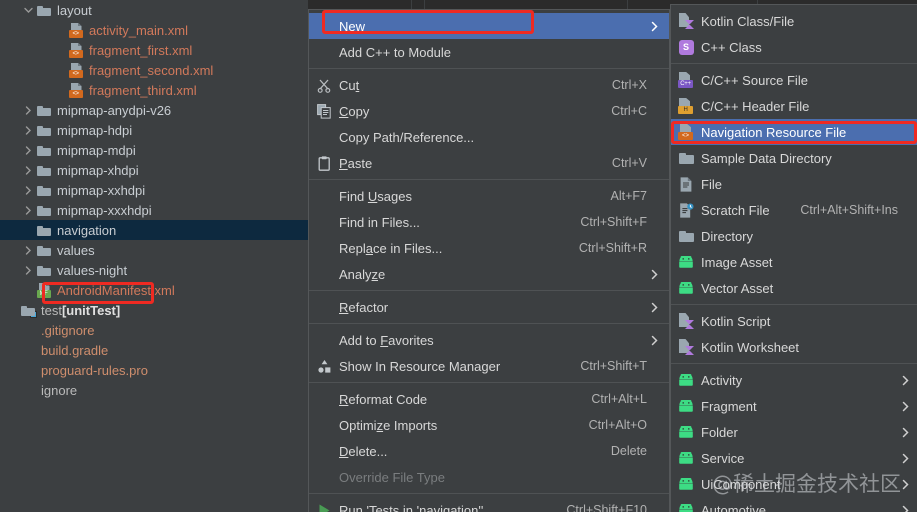  Describe the element at coordinates (154, 130) in the screenshot. I see `tree-row: mipmap-hdpi` at that location.